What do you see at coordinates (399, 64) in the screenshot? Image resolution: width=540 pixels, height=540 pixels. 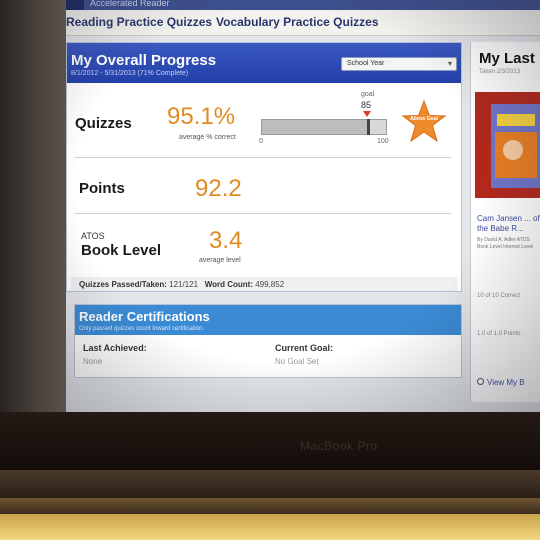 I see `period-select: School Year ▾` at bounding box center [399, 64].